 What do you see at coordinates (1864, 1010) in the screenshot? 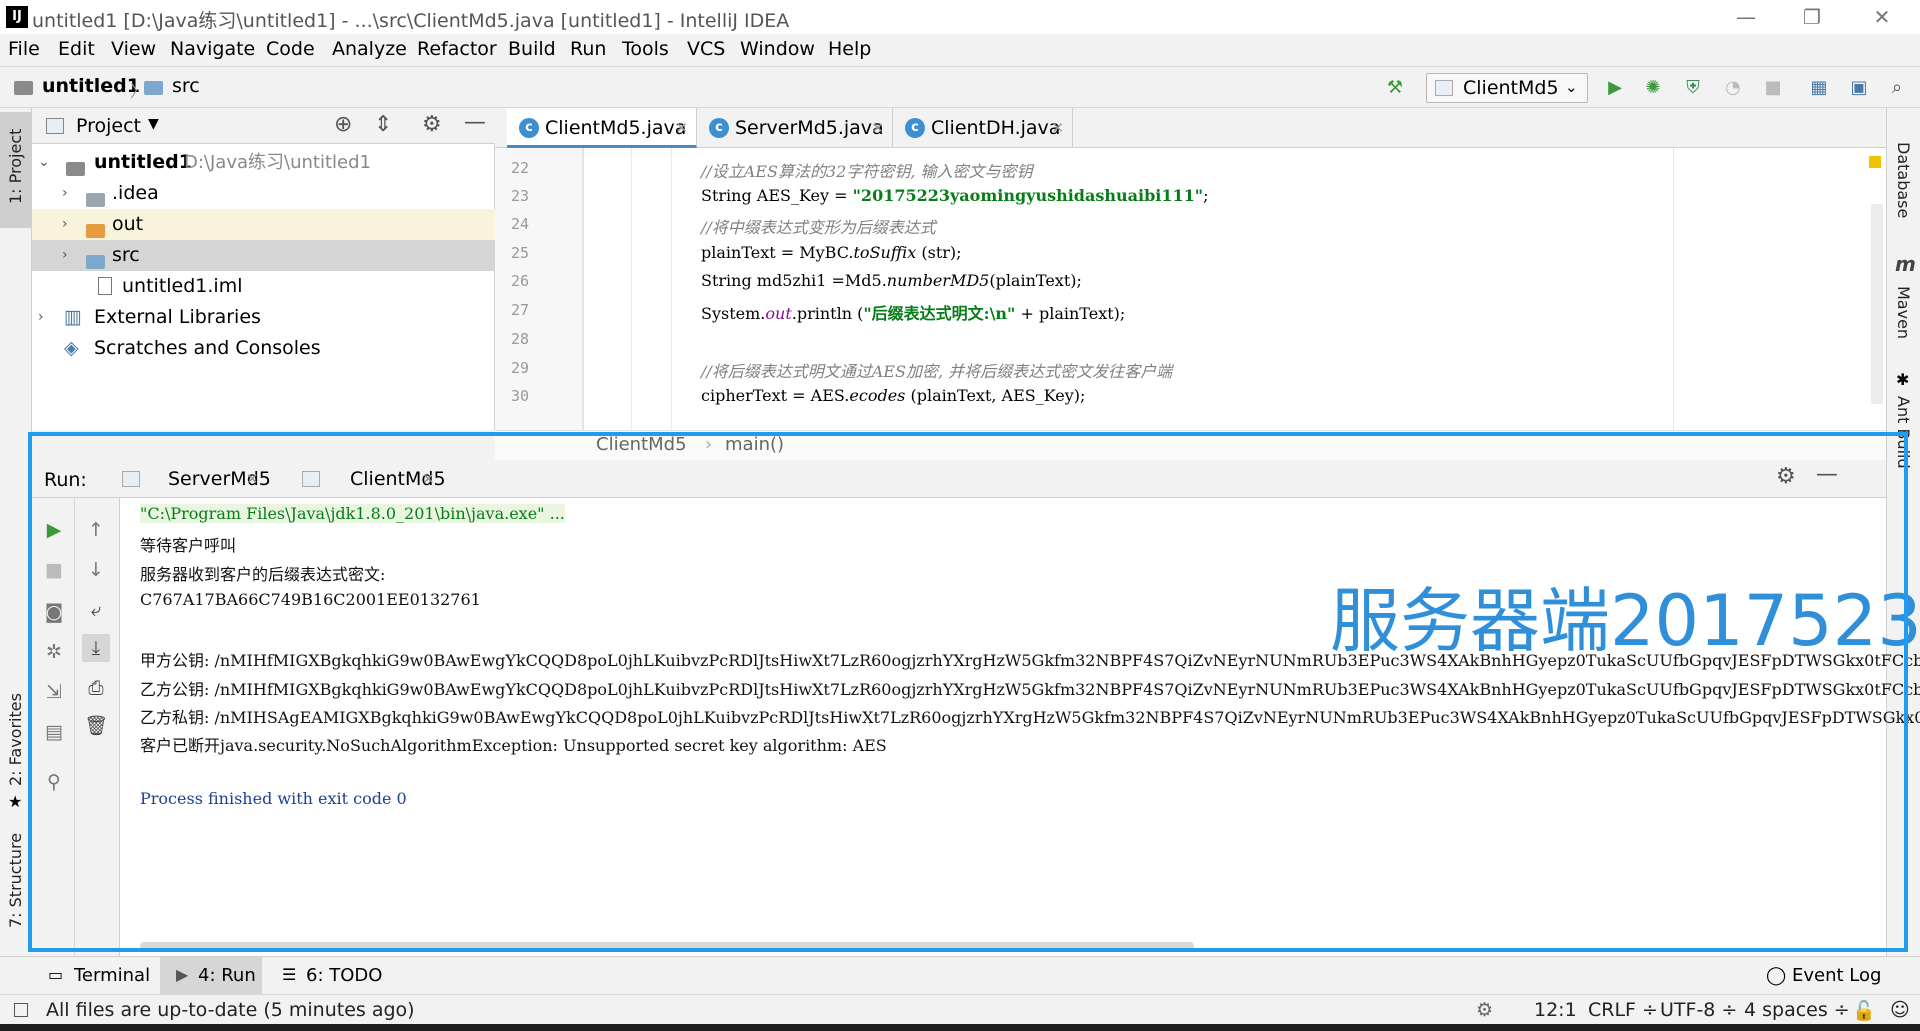
I see `lock-icon: 🔓` at bounding box center [1864, 1010].